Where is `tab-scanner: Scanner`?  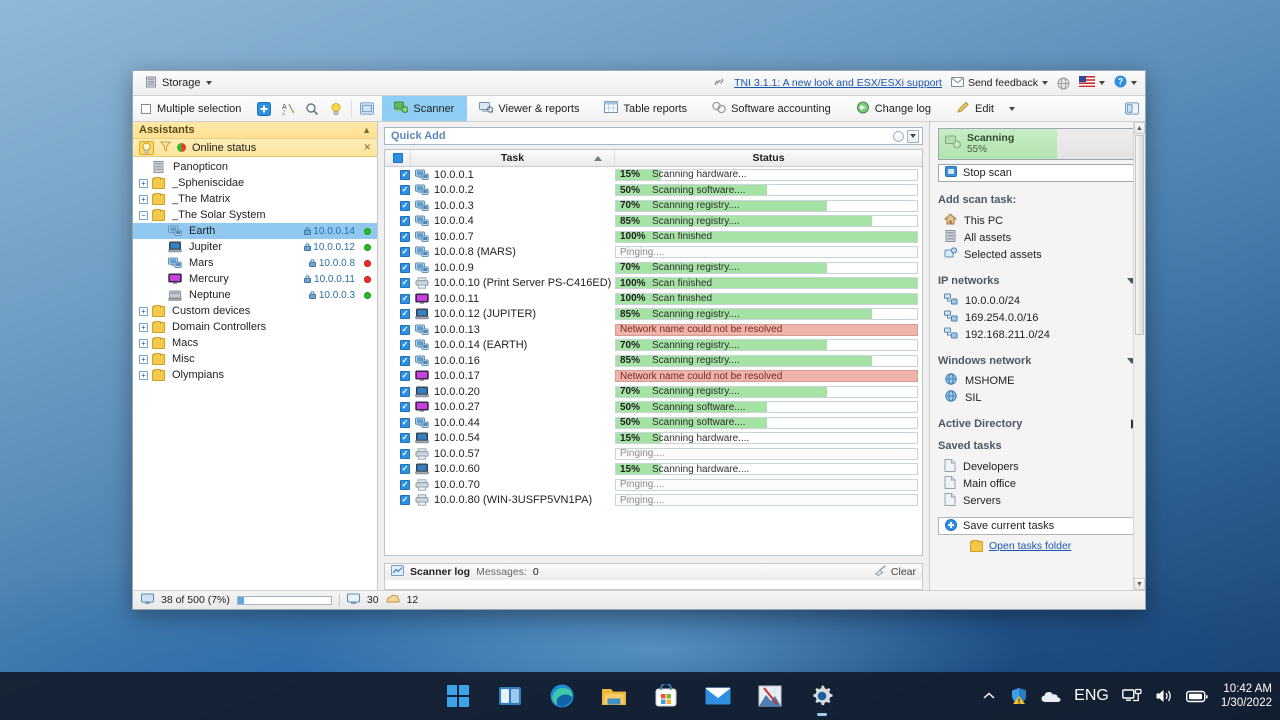 tab-scanner: Scanner is located at coordinates (425, 108).